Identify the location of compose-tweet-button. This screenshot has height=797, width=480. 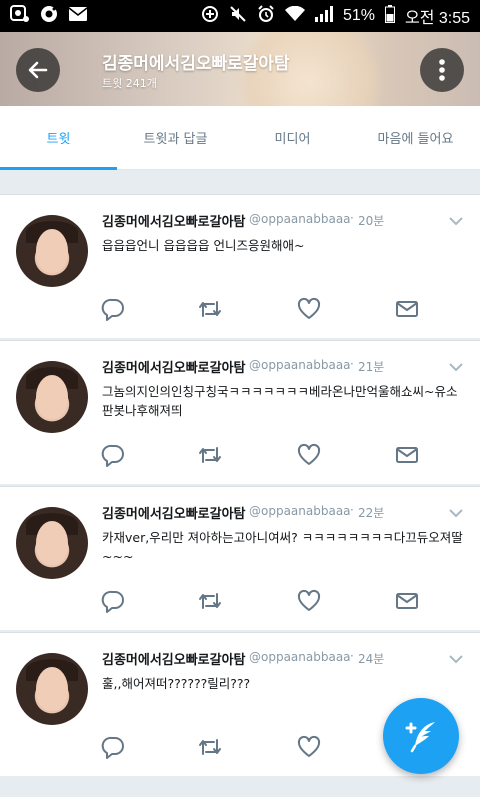
(421, 736).